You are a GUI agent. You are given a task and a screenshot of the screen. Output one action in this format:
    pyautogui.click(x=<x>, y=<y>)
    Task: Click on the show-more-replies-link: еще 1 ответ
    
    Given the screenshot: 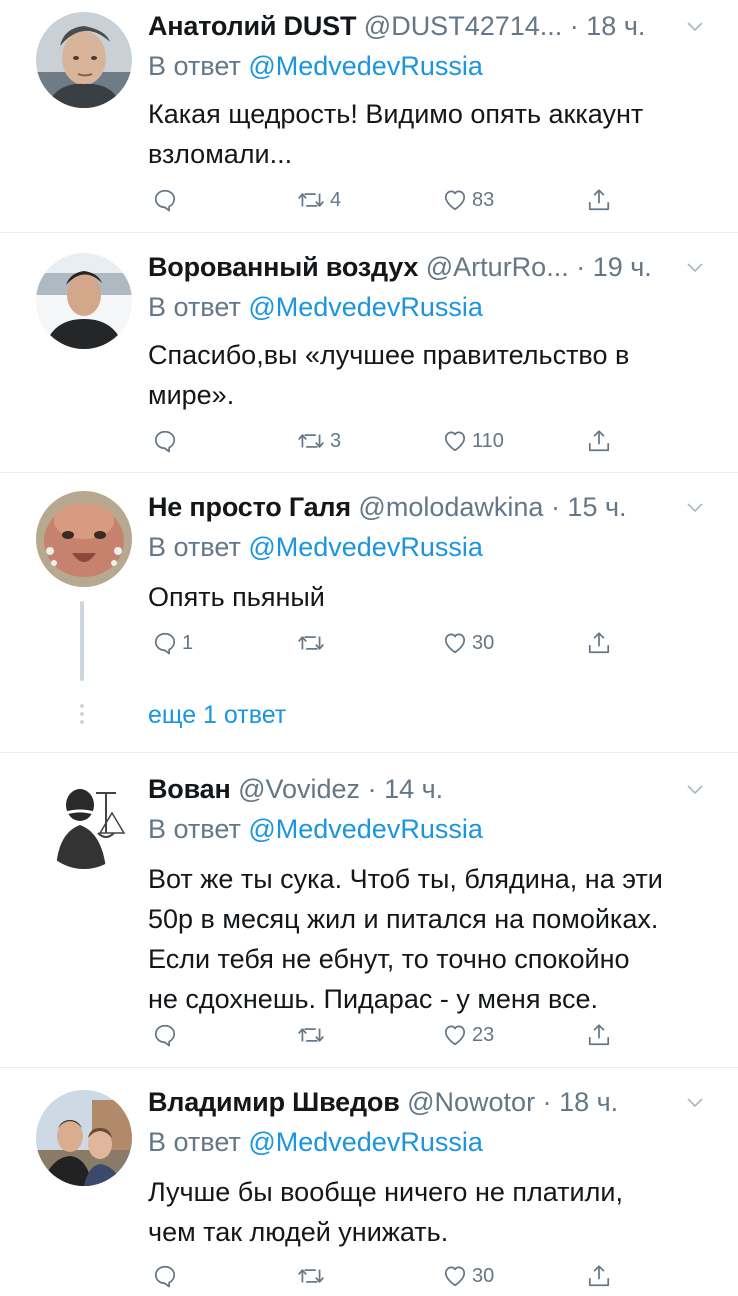 What is the action you would take?
    pyautogui.click(x=217, y=715)
    